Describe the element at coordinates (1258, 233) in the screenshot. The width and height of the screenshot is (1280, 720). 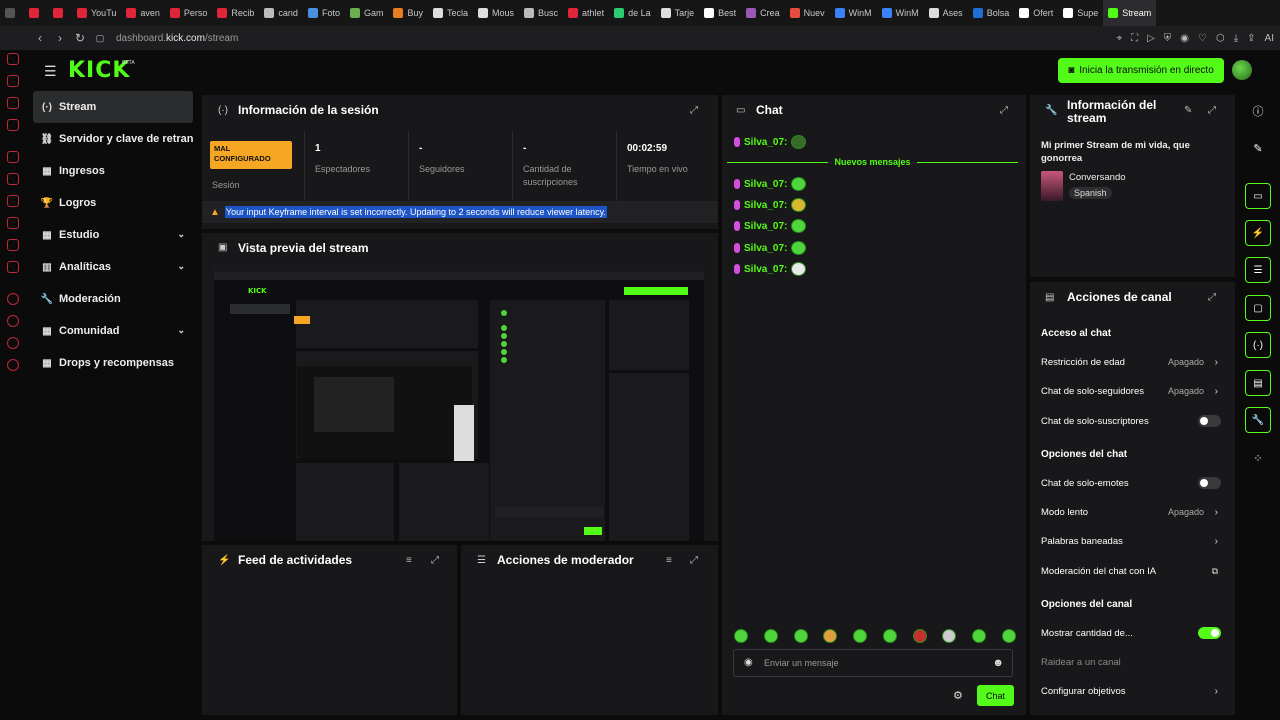
I see `bolt-toggle-button: ⚡` at that location.